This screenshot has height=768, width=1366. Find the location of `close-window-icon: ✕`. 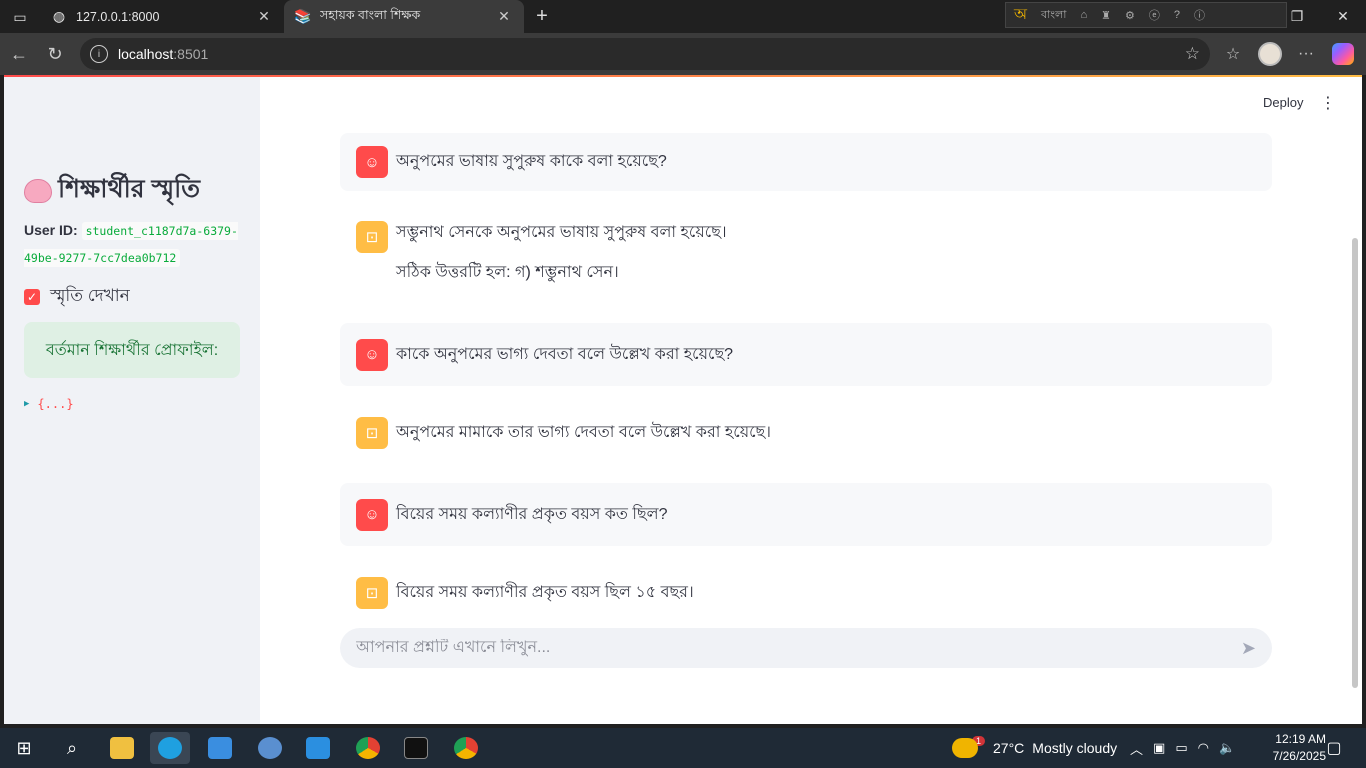

close-window-icon: ✕ is located at coordinates (1343, 16).